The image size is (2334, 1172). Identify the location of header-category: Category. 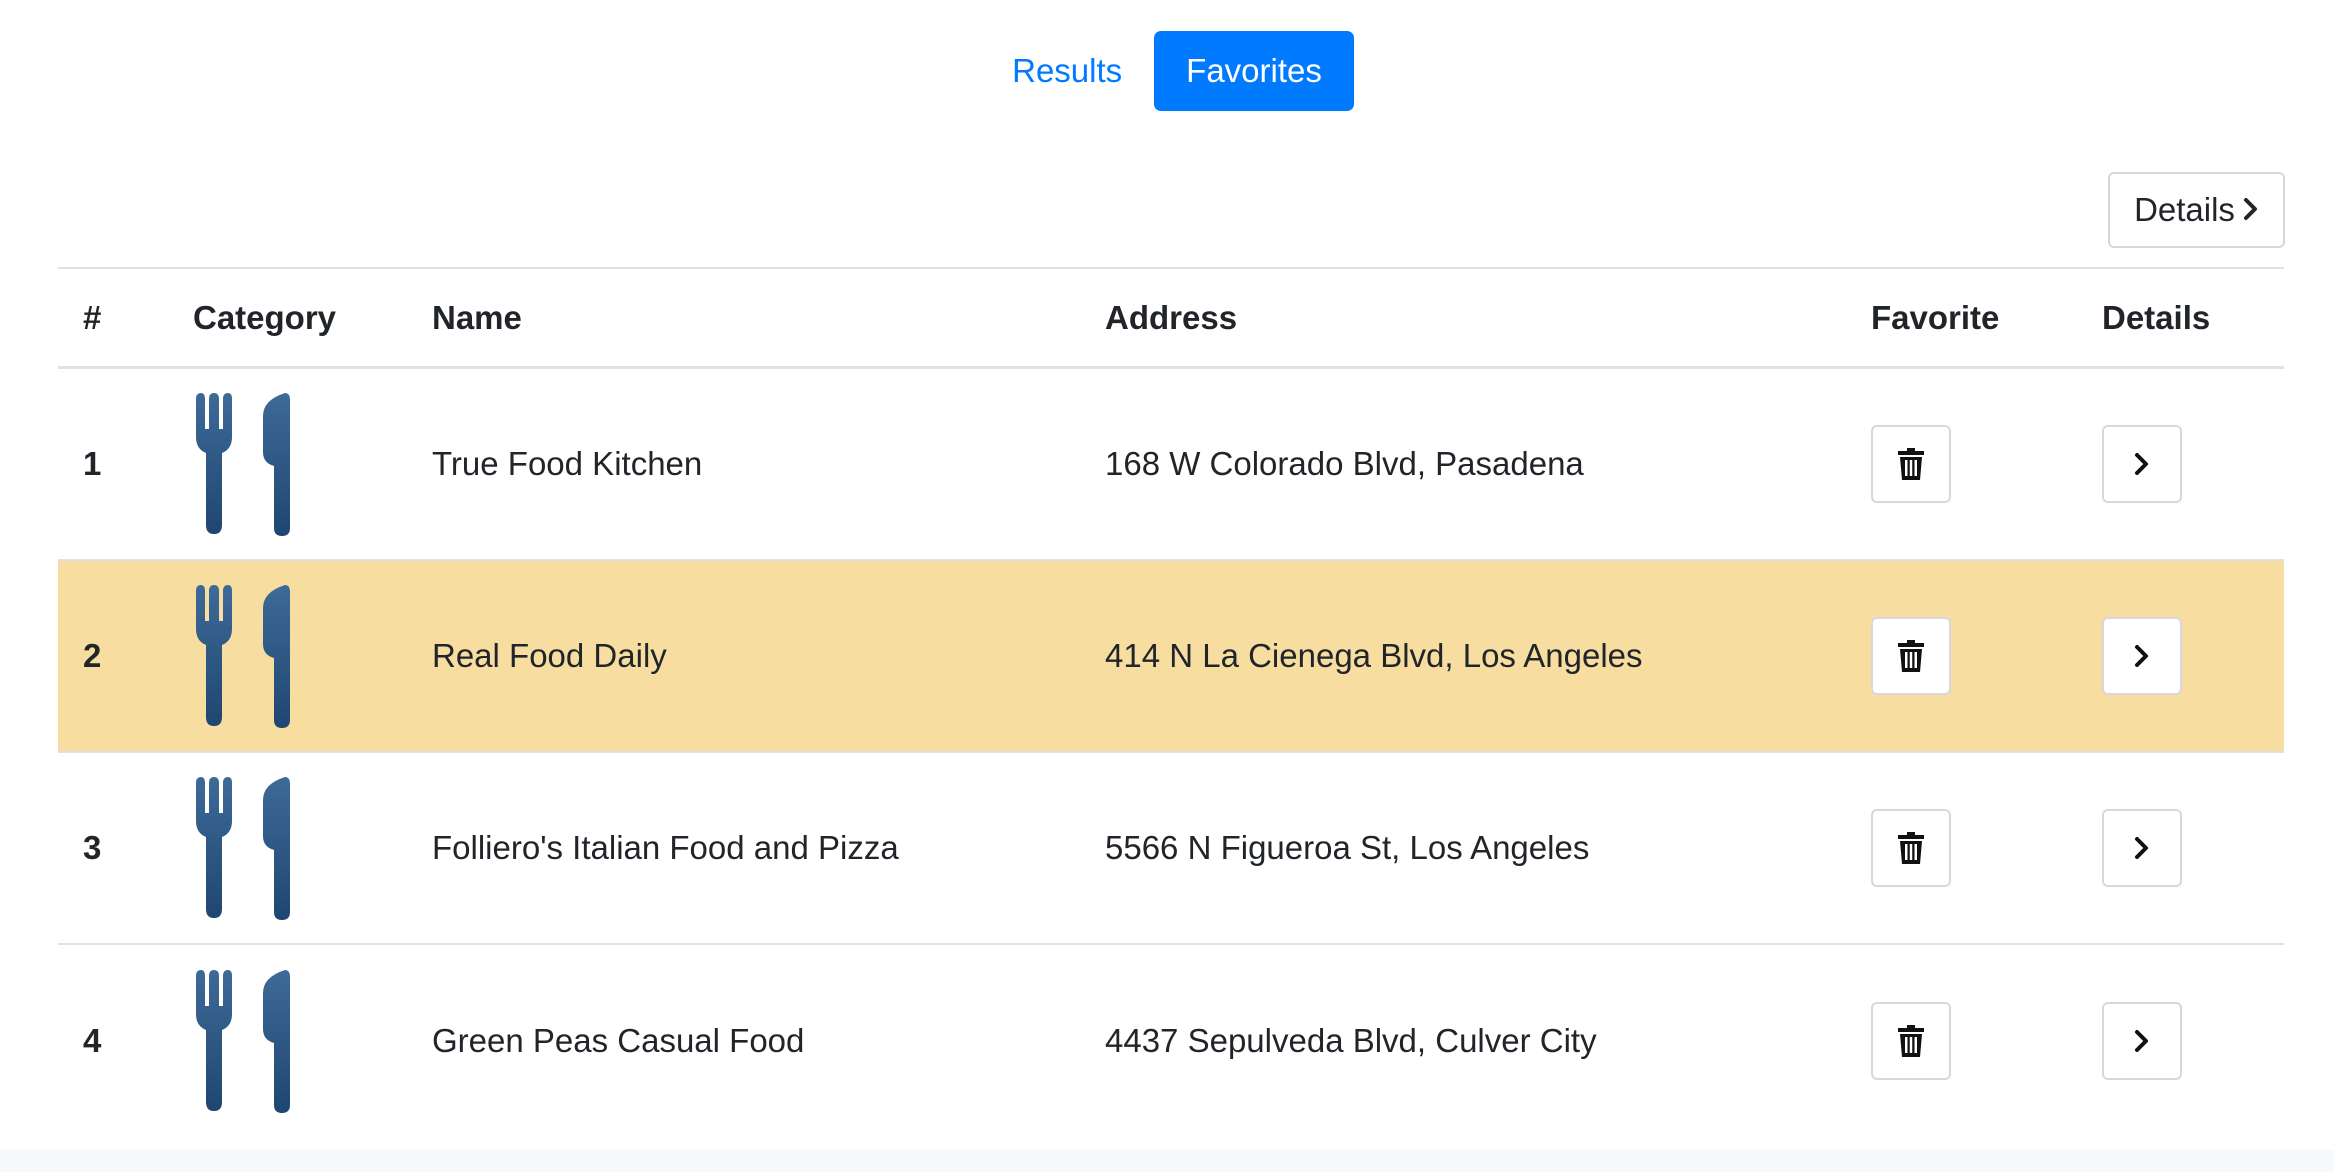
(265, 317).